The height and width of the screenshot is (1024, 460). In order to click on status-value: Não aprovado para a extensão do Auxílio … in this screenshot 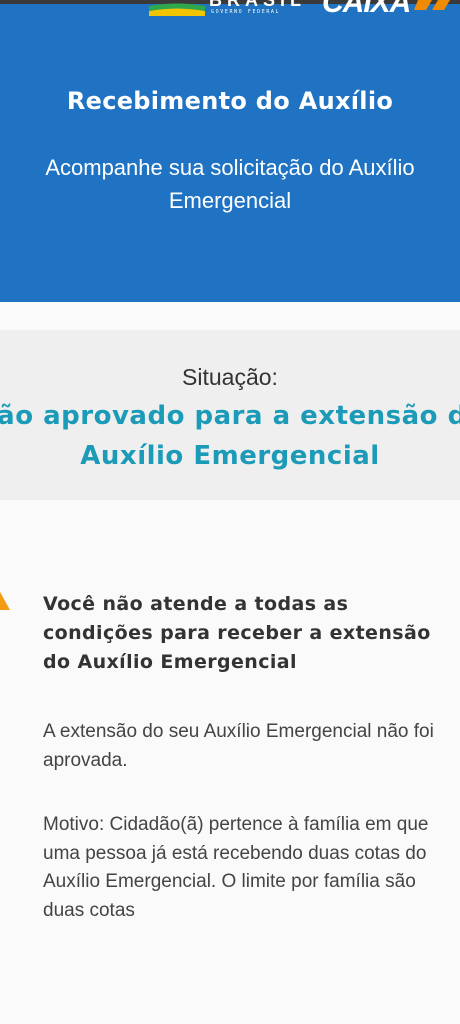, I will do `click(230, 436)`.